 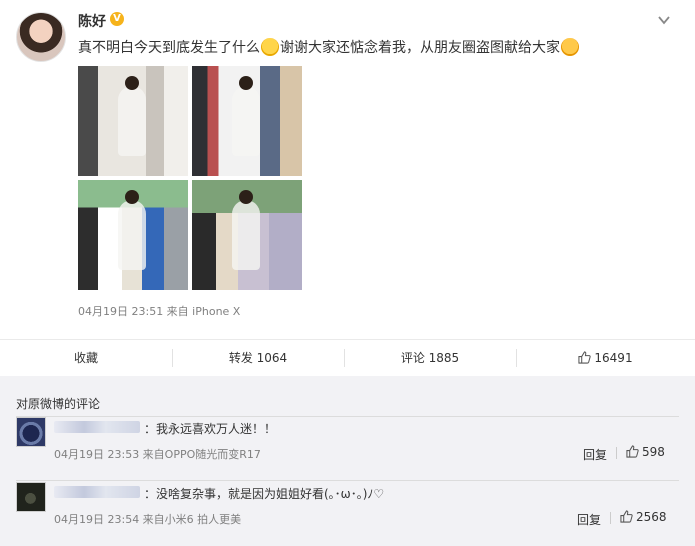 I want to click on sad-emoji-icon, so click(x=570, y=47).